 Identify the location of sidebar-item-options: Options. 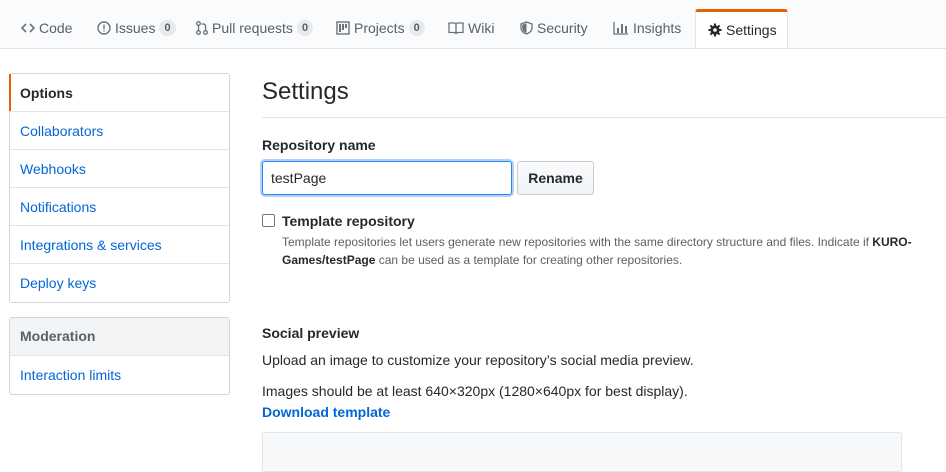
(119, 93).